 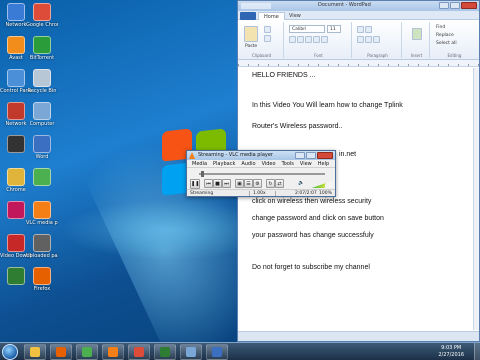 I want to click on next-icon: ⏭, so click(x=226, y=183).